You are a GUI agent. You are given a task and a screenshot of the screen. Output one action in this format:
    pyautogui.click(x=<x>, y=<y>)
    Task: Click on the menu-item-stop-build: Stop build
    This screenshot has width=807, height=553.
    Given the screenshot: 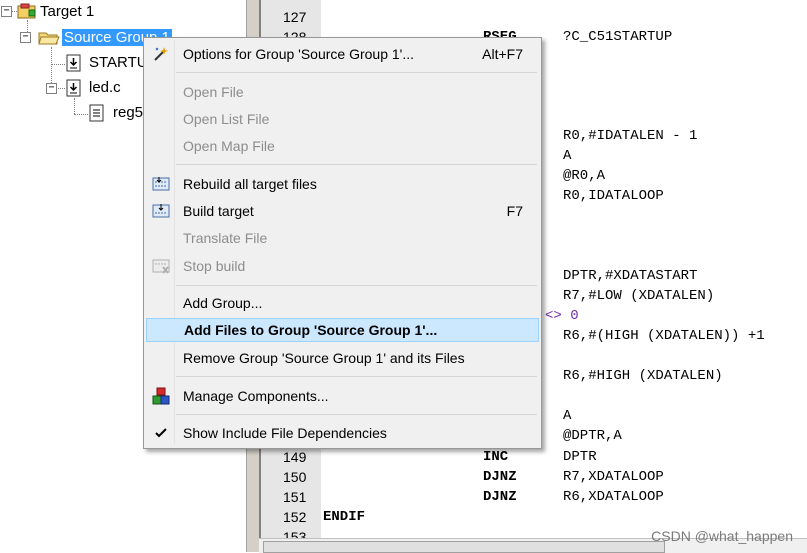 What is the action you would take?
    pyautogui.click(x=341, y=266)
    